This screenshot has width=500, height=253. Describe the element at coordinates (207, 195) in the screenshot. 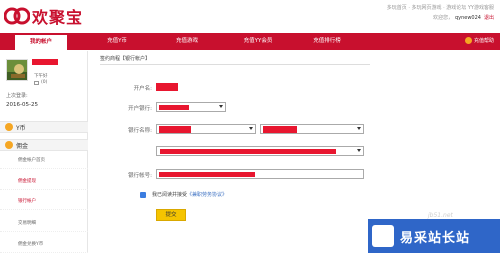

I see `agreement-link: 《兼职劳务协议》` at that location.